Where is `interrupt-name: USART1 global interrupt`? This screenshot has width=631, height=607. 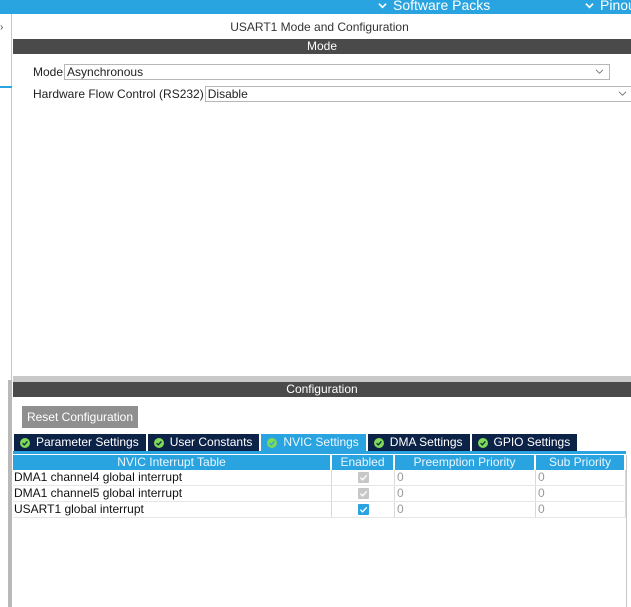
interrupt-name: USART1 global interrupt is located at coordinates (172, 509).